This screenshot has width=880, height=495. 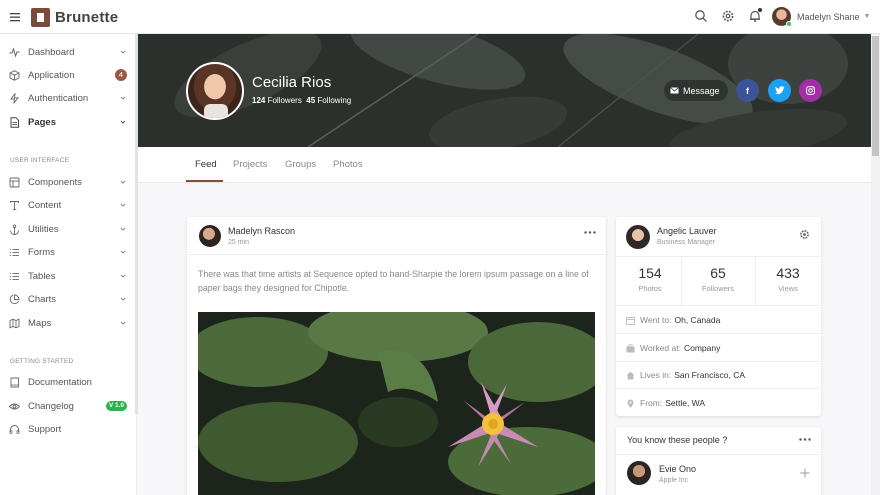 What do you see at coordinates (788, 273) in the screenshot?
I see `stat-value: 433` at bounding box center [788, 273].